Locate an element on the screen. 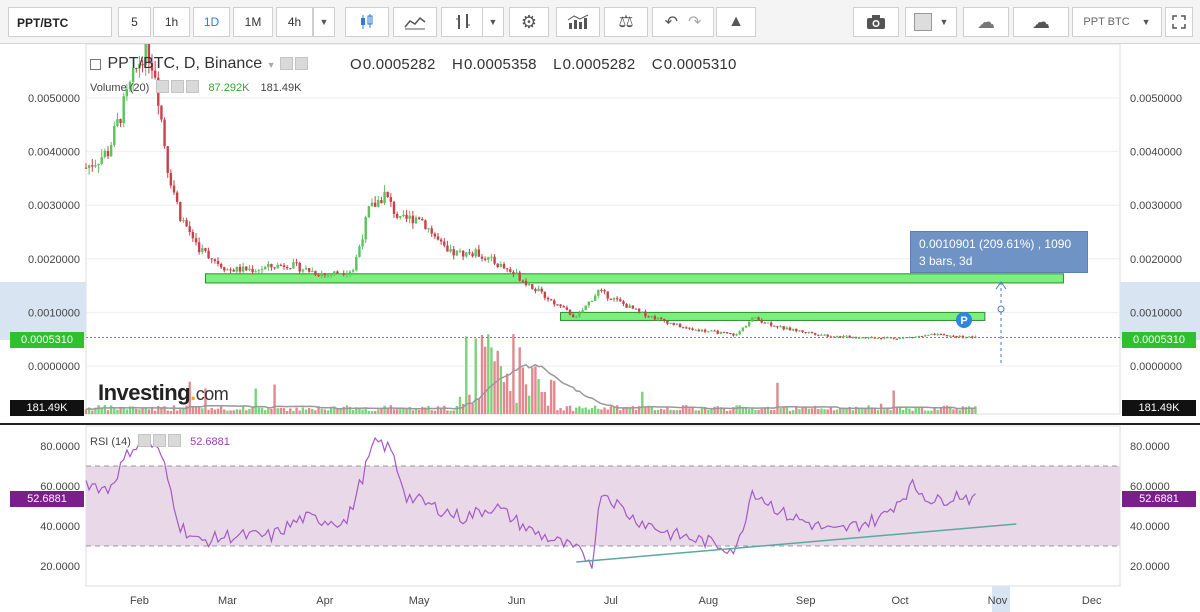 This screenshot has width=1200, height=612. zone-rect is located at coordinates (773, 316).